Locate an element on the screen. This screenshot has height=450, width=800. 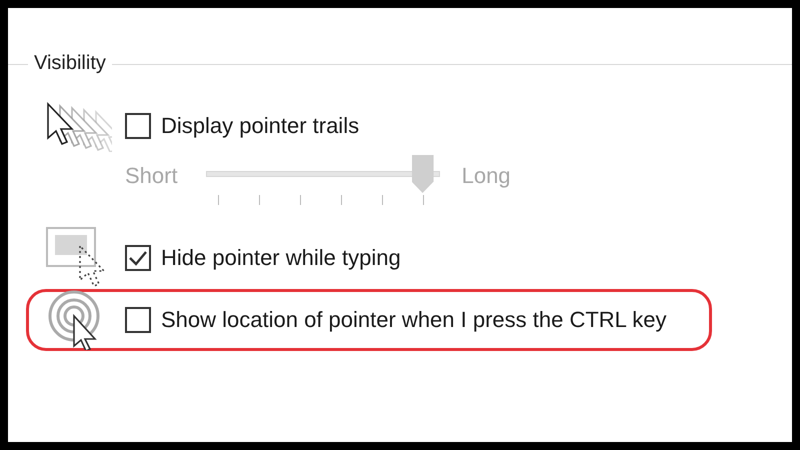
checkbox-label: Display pointer trails is located at coordinates (260, 126).